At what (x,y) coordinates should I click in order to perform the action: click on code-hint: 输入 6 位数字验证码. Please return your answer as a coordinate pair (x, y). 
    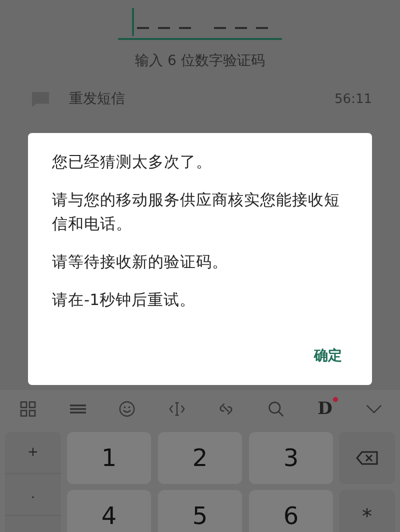
    Looking at the image, I should click on (200, 61).